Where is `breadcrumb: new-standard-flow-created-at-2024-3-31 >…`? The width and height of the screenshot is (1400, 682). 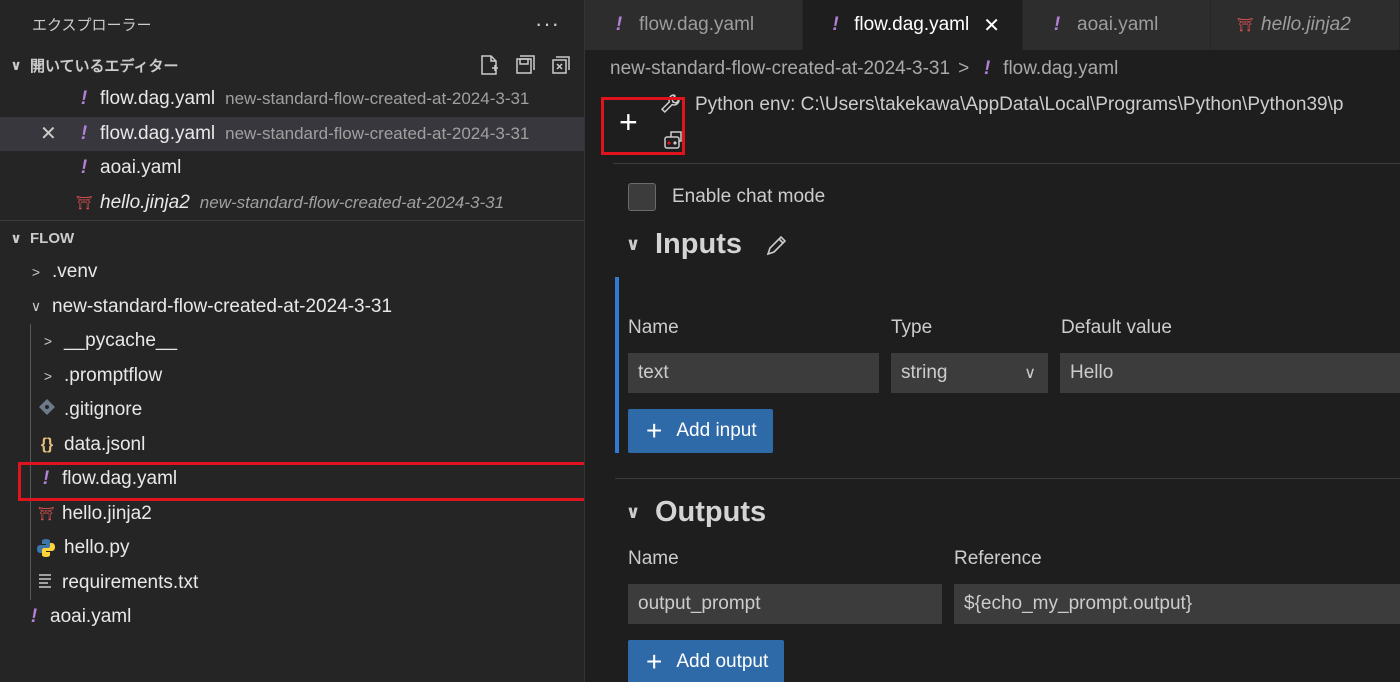 breadcrumb: new-standard-flow-created-at-2024-3-31 >… is located at coordinates (992, 69).